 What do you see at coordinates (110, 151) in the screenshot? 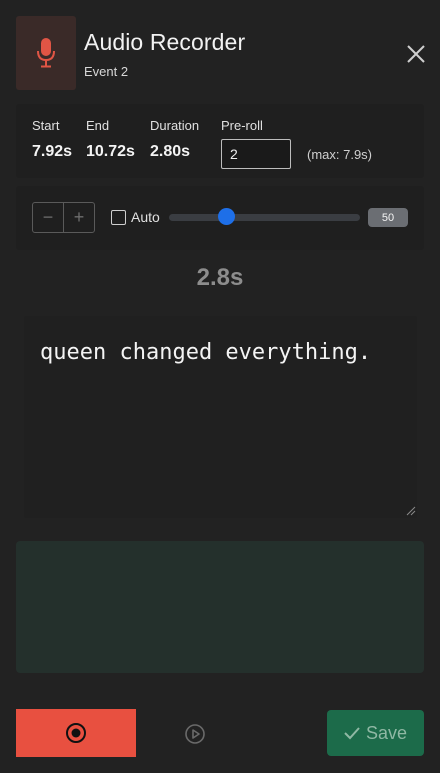
I see `end-value: 10.72s` at bounding box center [110, 151].